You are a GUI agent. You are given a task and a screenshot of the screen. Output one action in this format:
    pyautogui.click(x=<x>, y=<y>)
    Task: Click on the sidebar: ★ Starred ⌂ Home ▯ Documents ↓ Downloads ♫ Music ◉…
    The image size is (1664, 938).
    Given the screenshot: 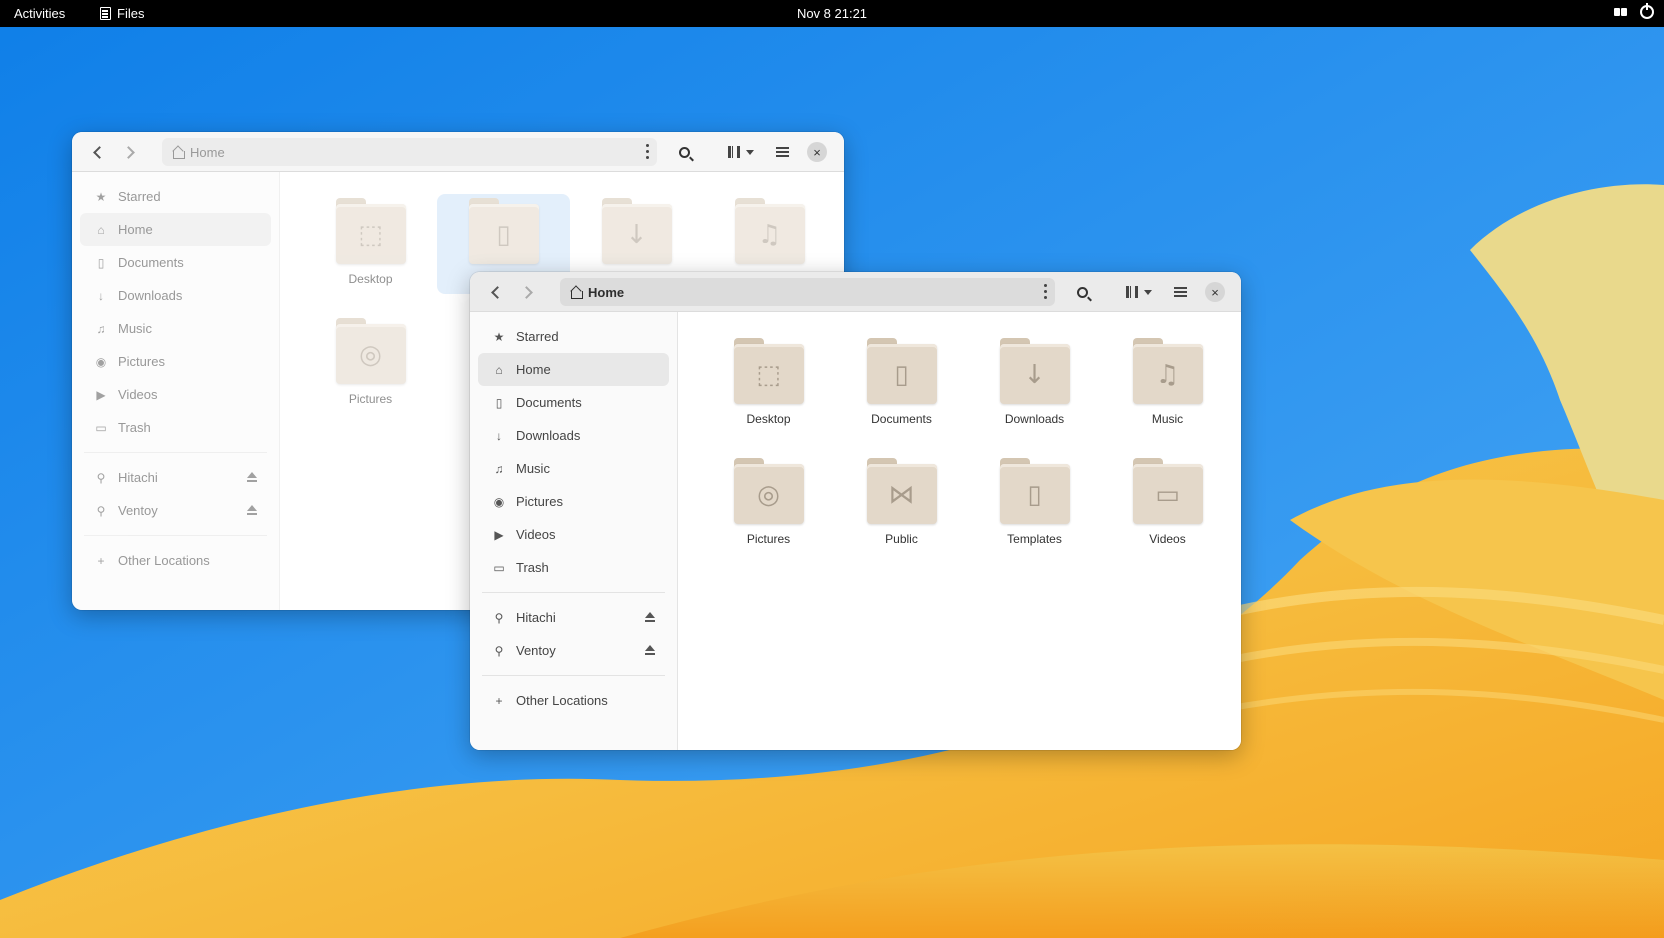 What is the action you would take?
    pyautogui.click(x=176, y=391)
    